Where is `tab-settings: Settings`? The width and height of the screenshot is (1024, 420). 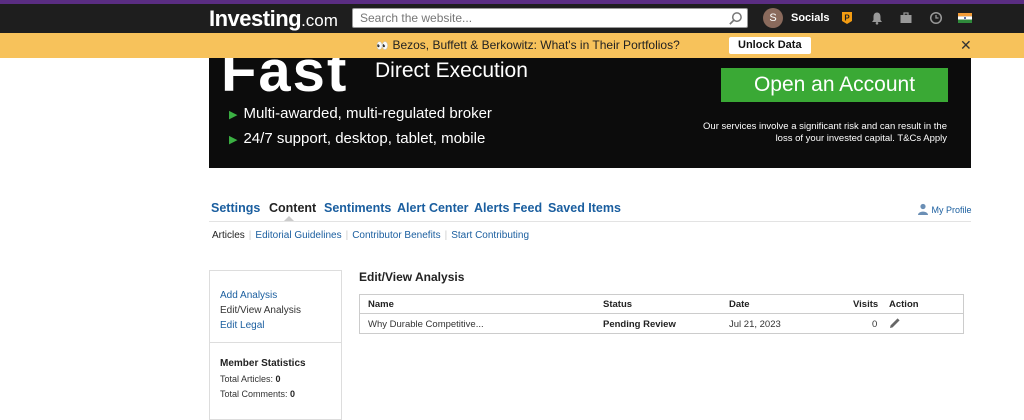
tab-settings: Settings is located at coordinates (235, 208).